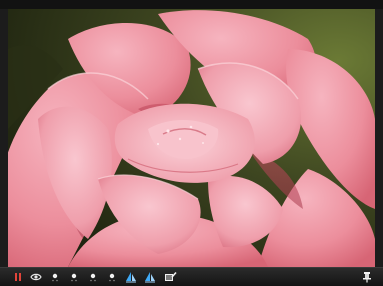 The image size is (383, 286). I want to click on pin-button, so click(367, 277).